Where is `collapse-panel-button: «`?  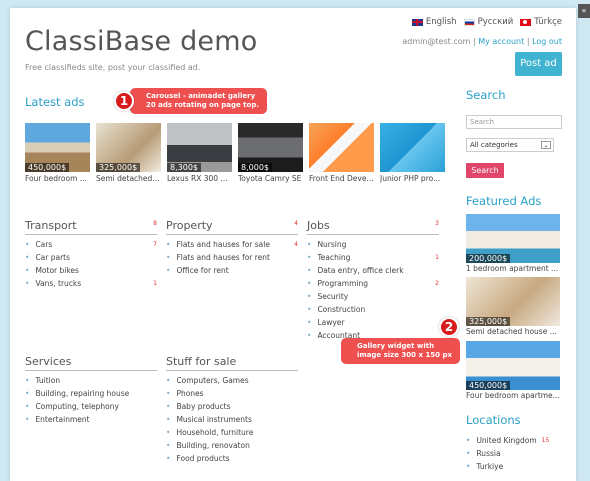
collapse-panel-button: « is located at coordinates (584, 11).